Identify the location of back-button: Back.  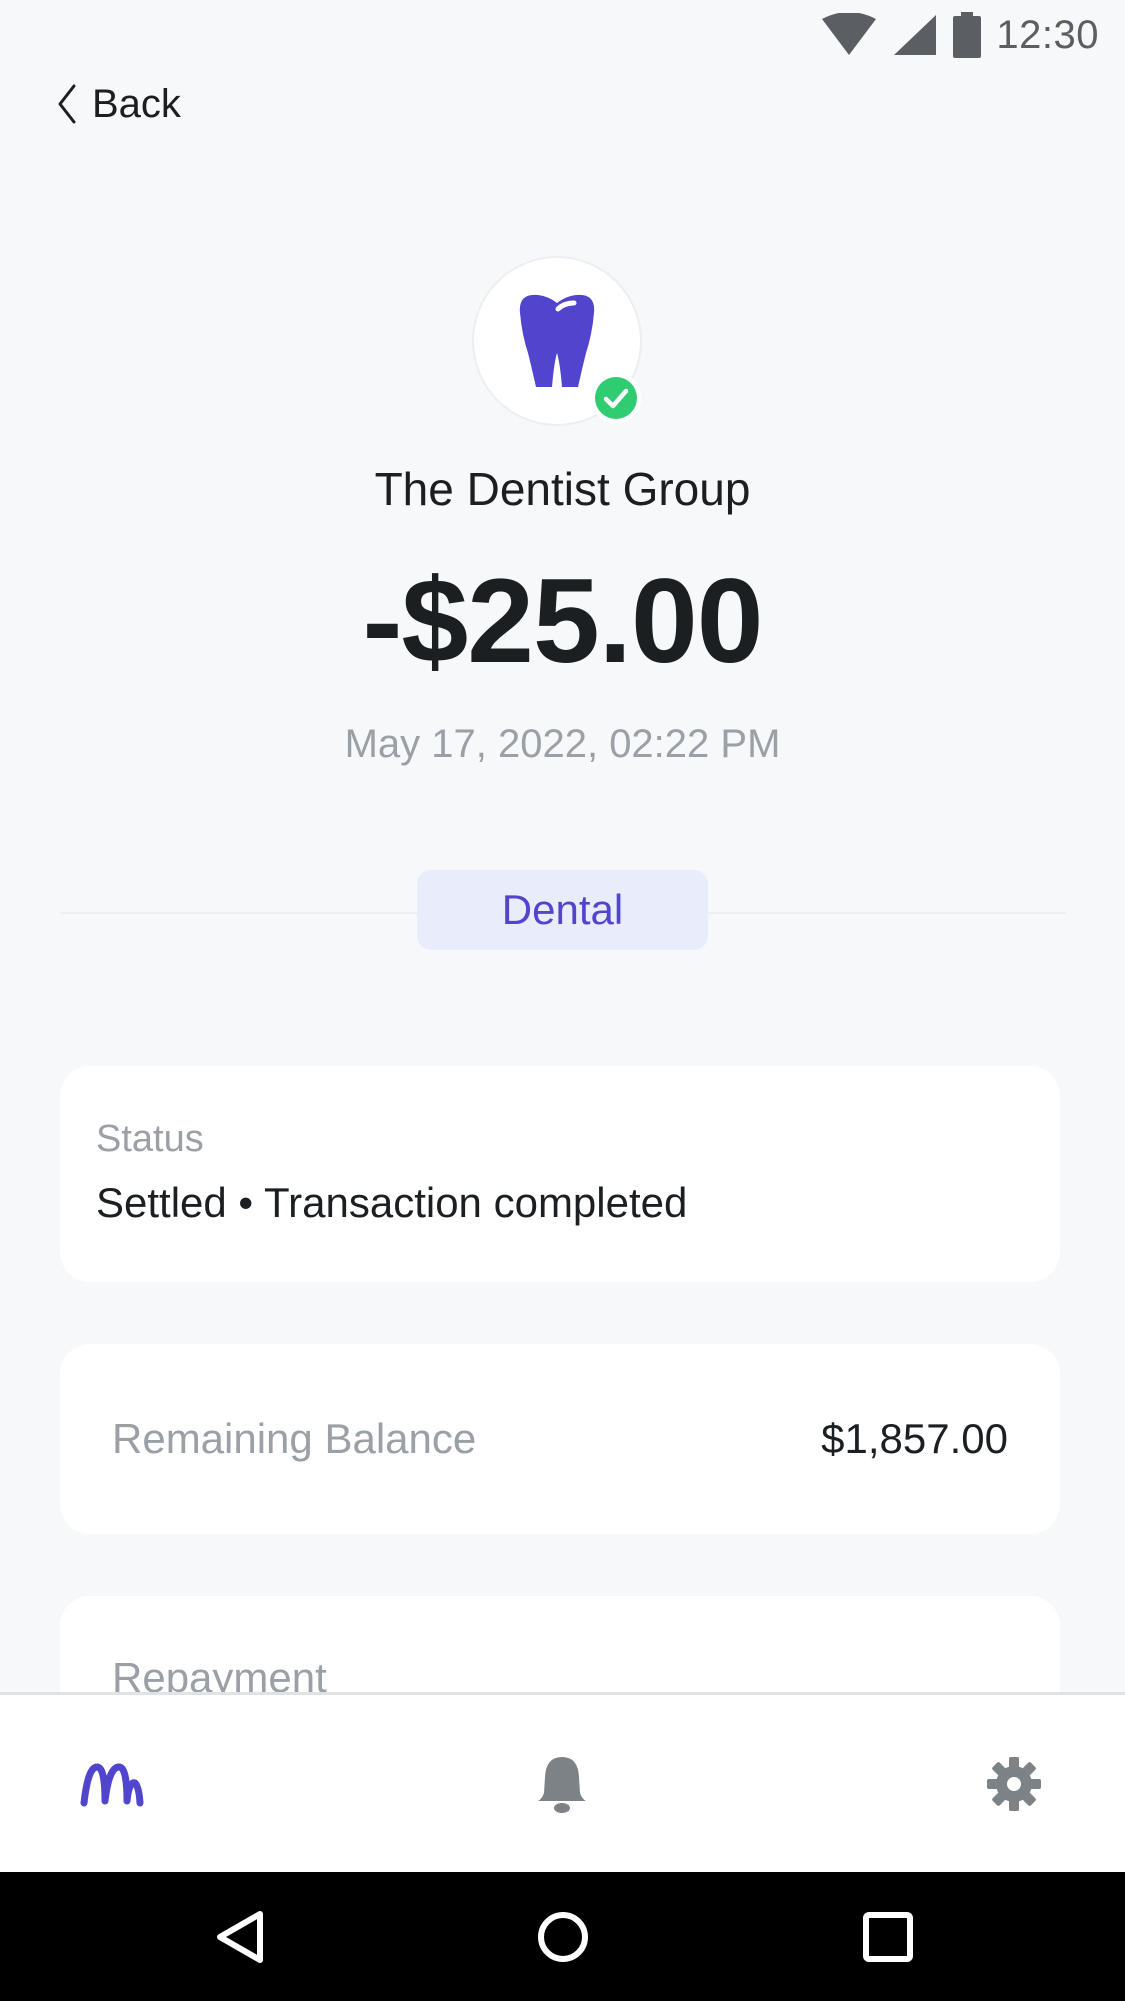
(118, 104).